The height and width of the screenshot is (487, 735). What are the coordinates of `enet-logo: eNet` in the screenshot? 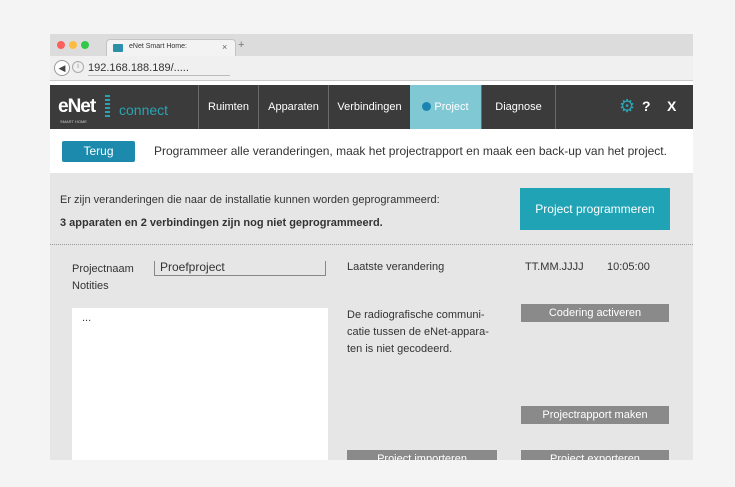 It's located at (77, 106).